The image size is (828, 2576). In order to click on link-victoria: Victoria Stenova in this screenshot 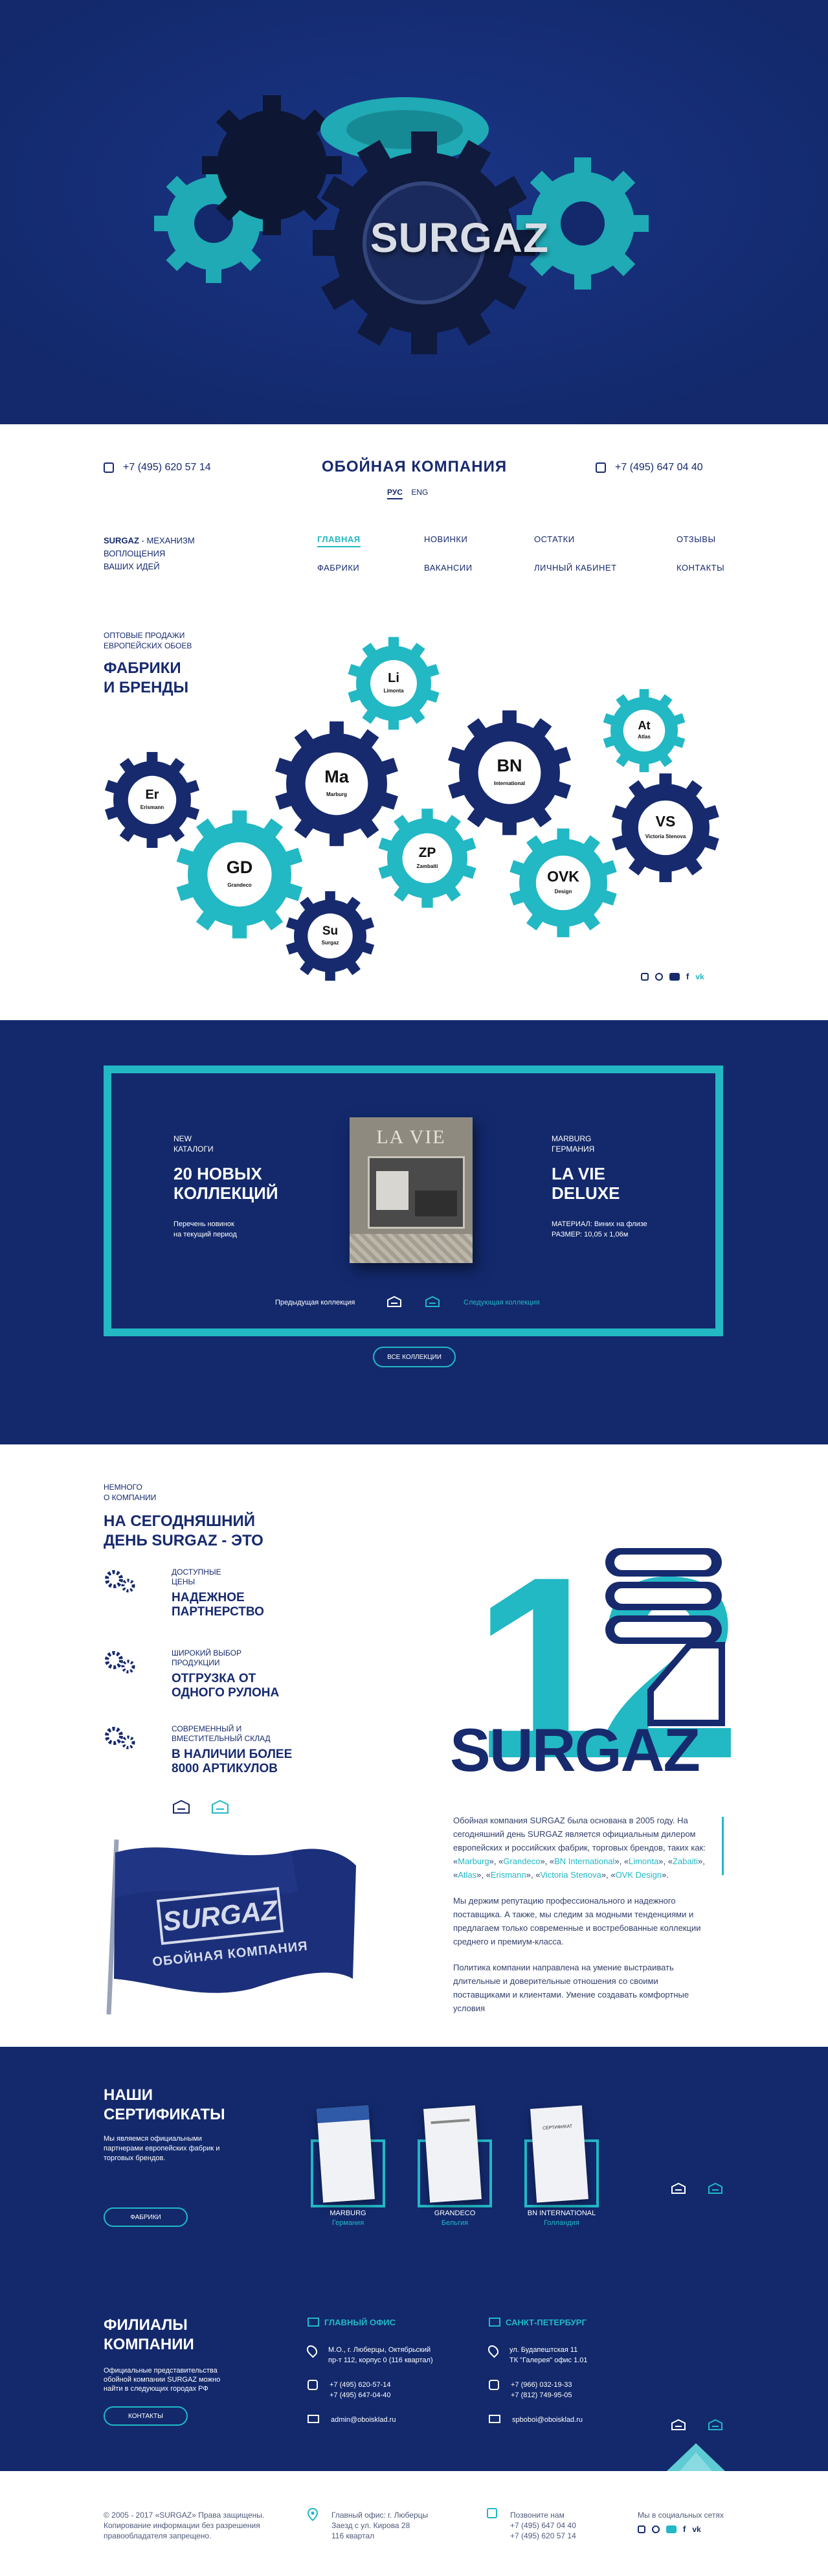, I will do `click(570, 1875)`.